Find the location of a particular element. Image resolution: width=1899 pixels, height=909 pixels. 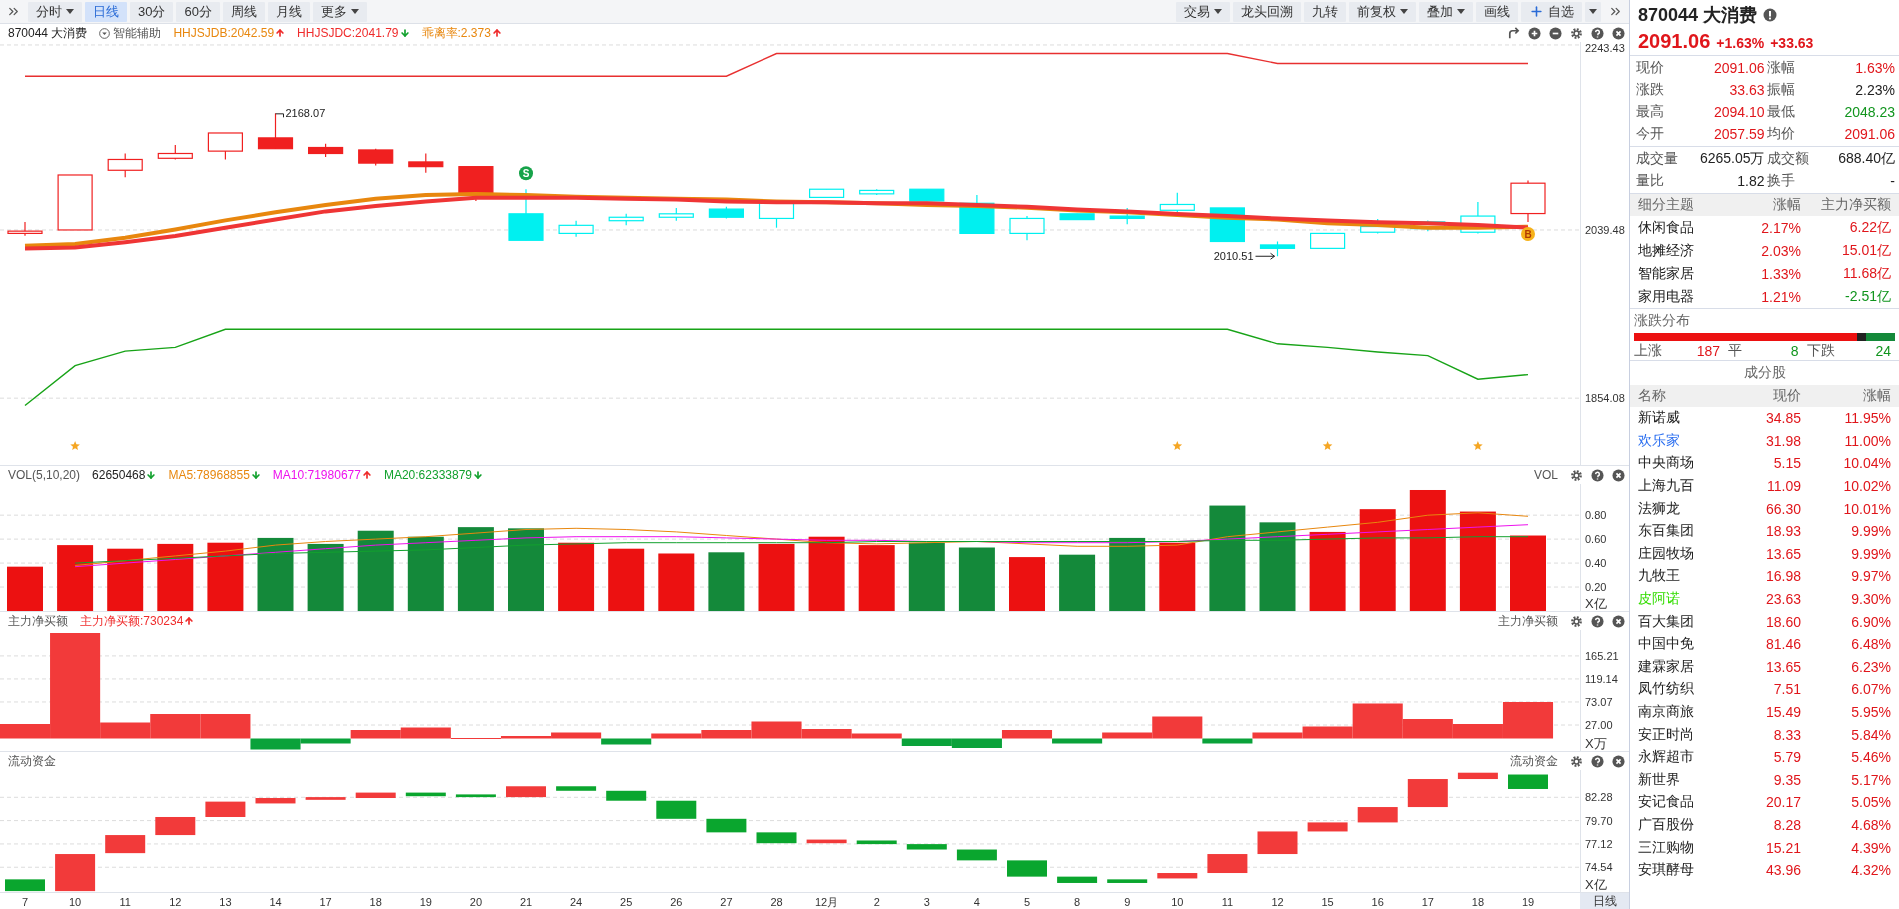

axis-label: 74.54 is located at coordinates (1599, 867).